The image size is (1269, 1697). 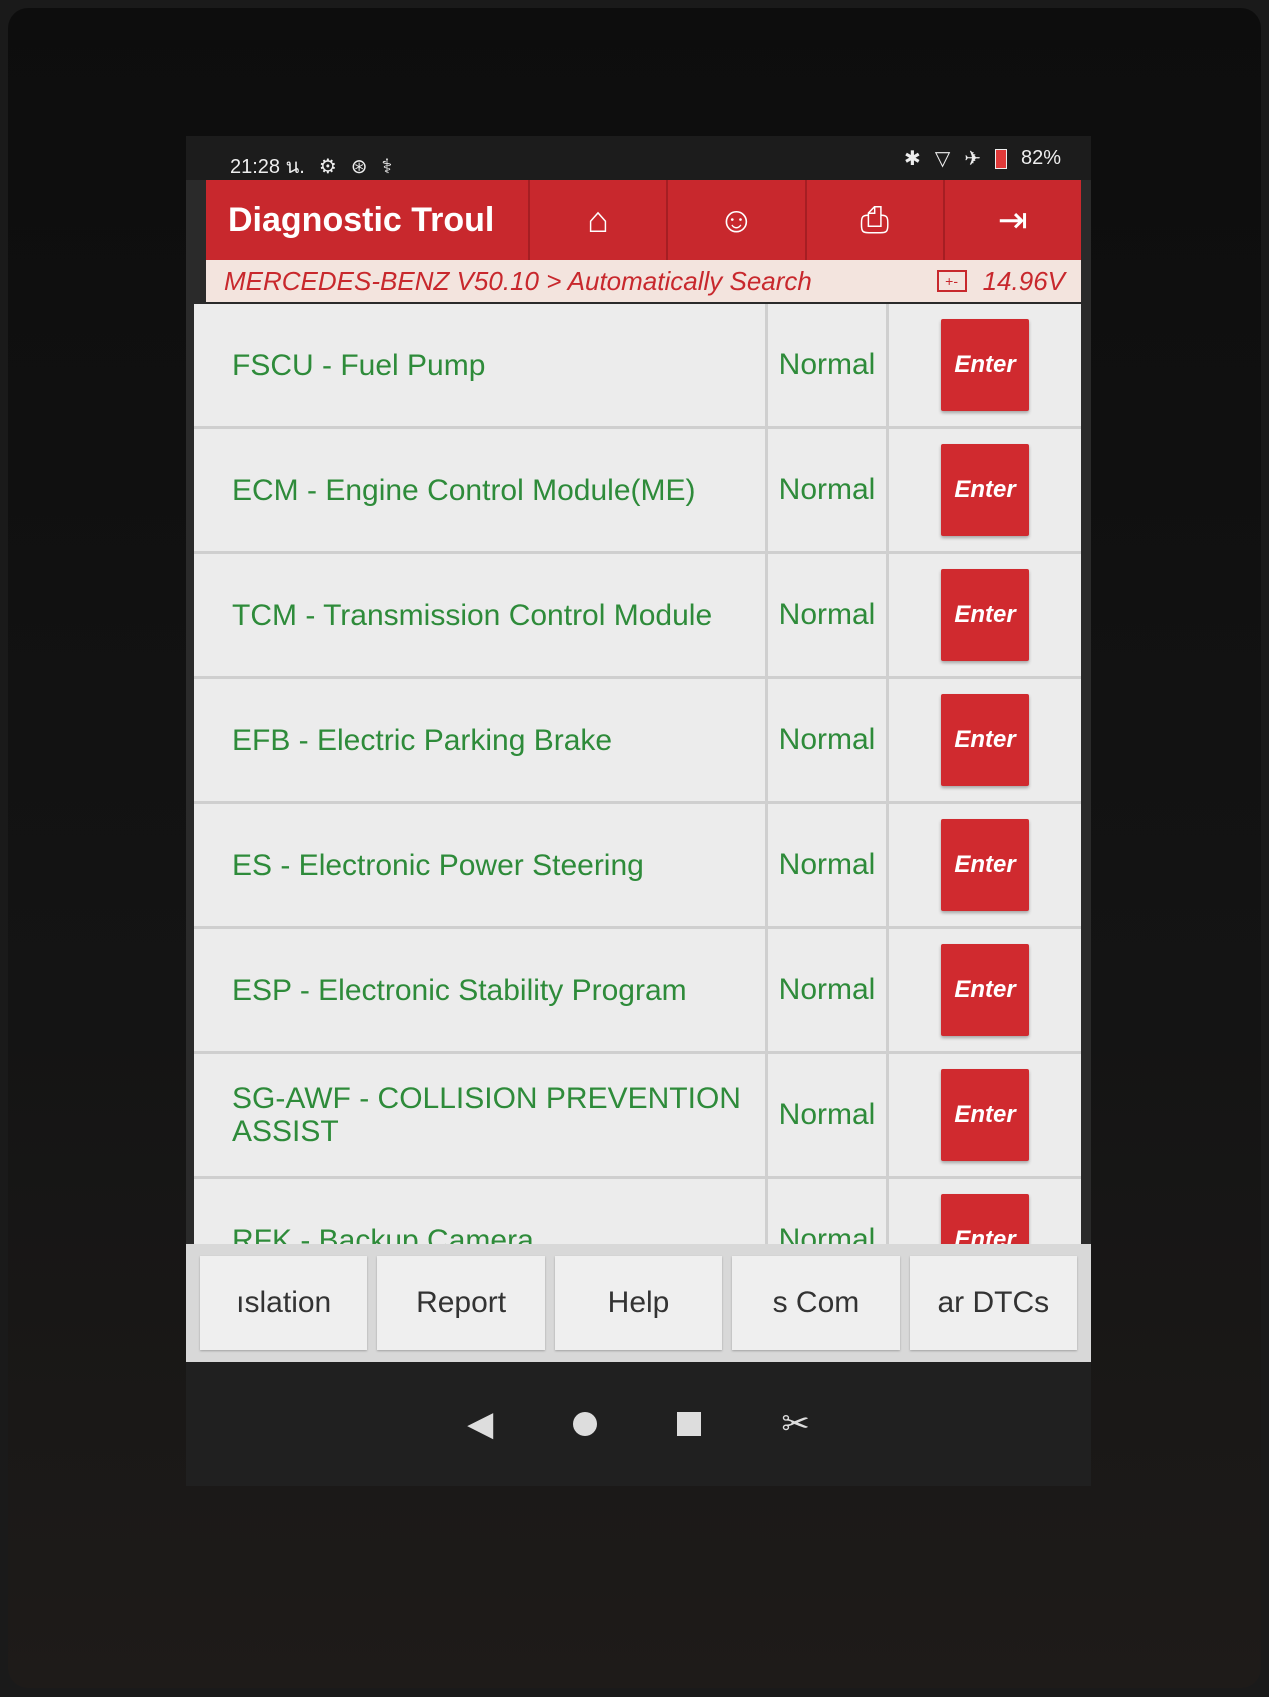 What do you see at coordinates (912, 159) in the screenshot?
I see `bluetooth-icon: ✱` at bounding box center [912, 159].